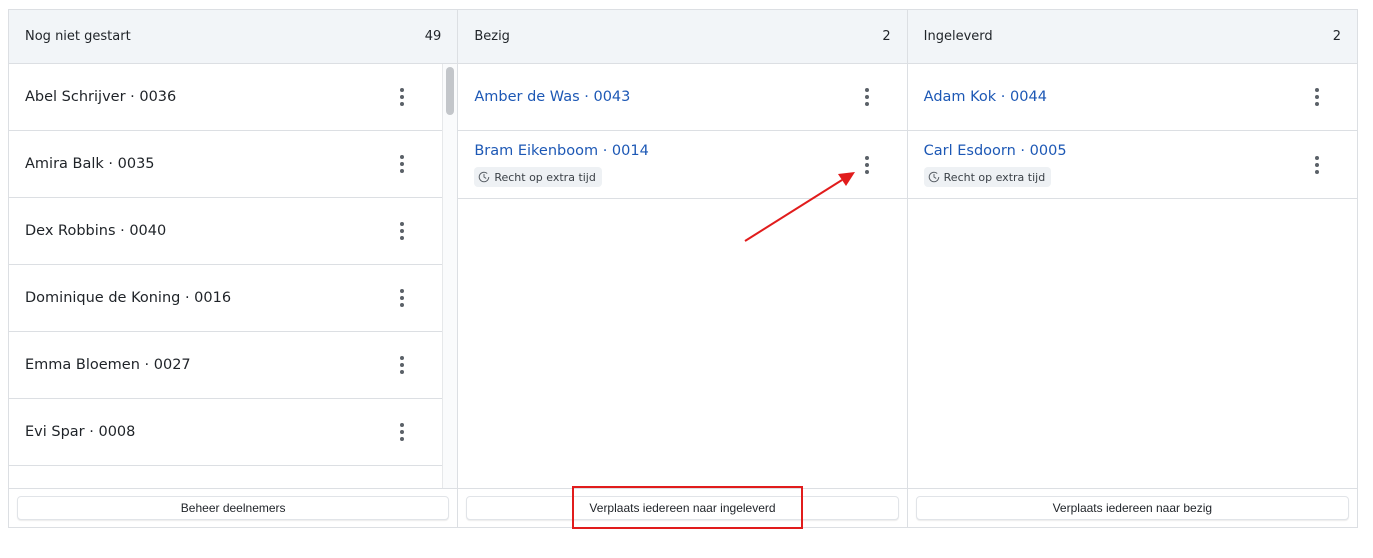  Describe the element at coordinates (96, 231) in the screenshot. I see `participant-name: Dex Robbins · 0040` at that location.